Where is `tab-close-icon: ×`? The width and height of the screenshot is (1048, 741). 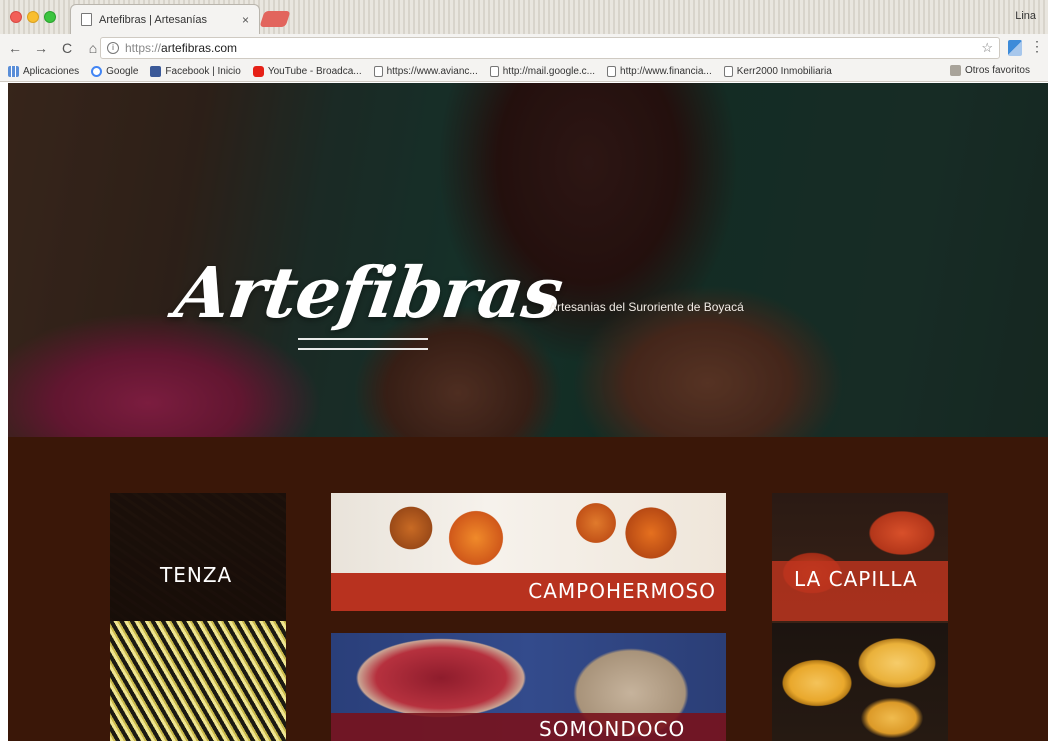
tab-close-icon: × is located at coordinates (245, 20).